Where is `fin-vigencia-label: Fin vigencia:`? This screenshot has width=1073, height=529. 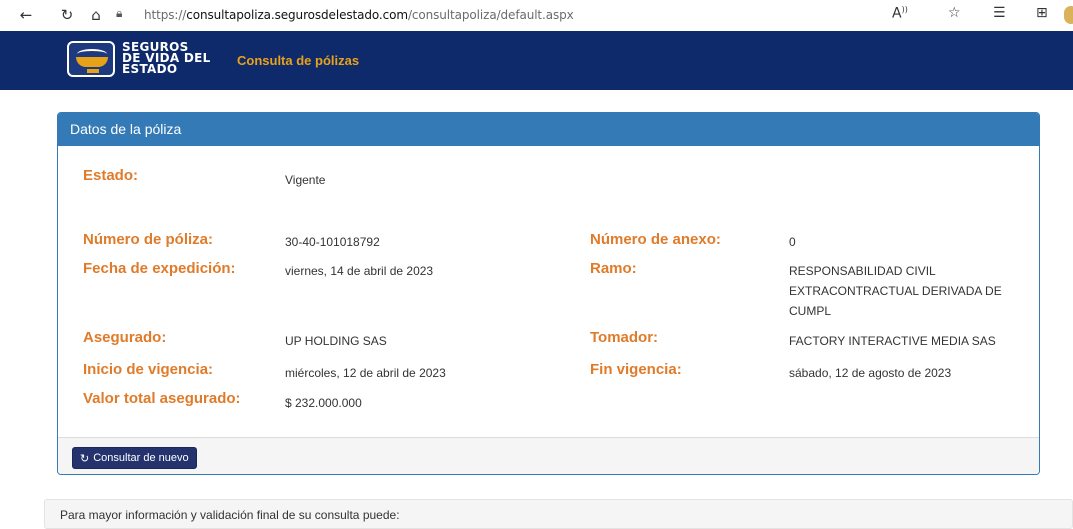 fin-vigencia-label: Fin vigencia: is located at coordinates (636, 369).